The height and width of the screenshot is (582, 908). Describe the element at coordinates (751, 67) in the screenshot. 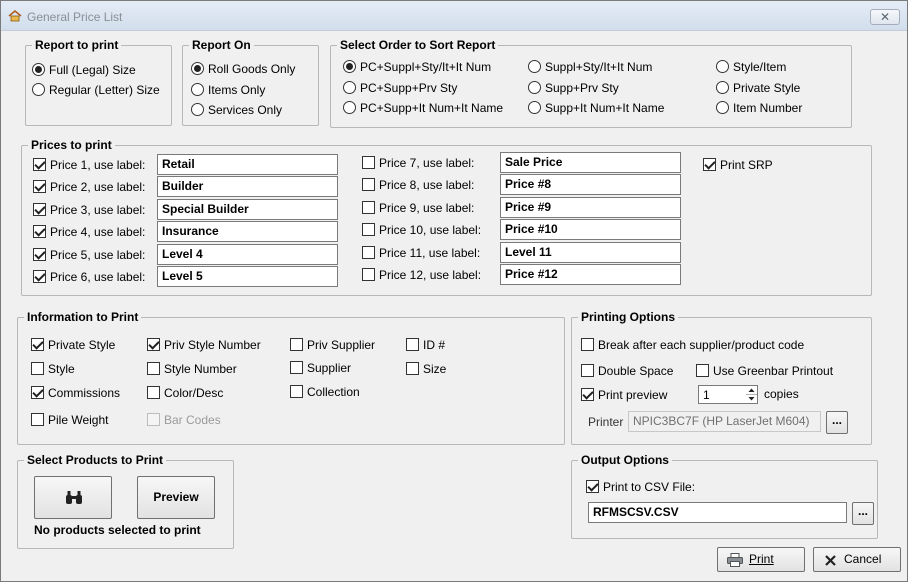

I see `radio-sort-style-item: Style/Item` at that location.